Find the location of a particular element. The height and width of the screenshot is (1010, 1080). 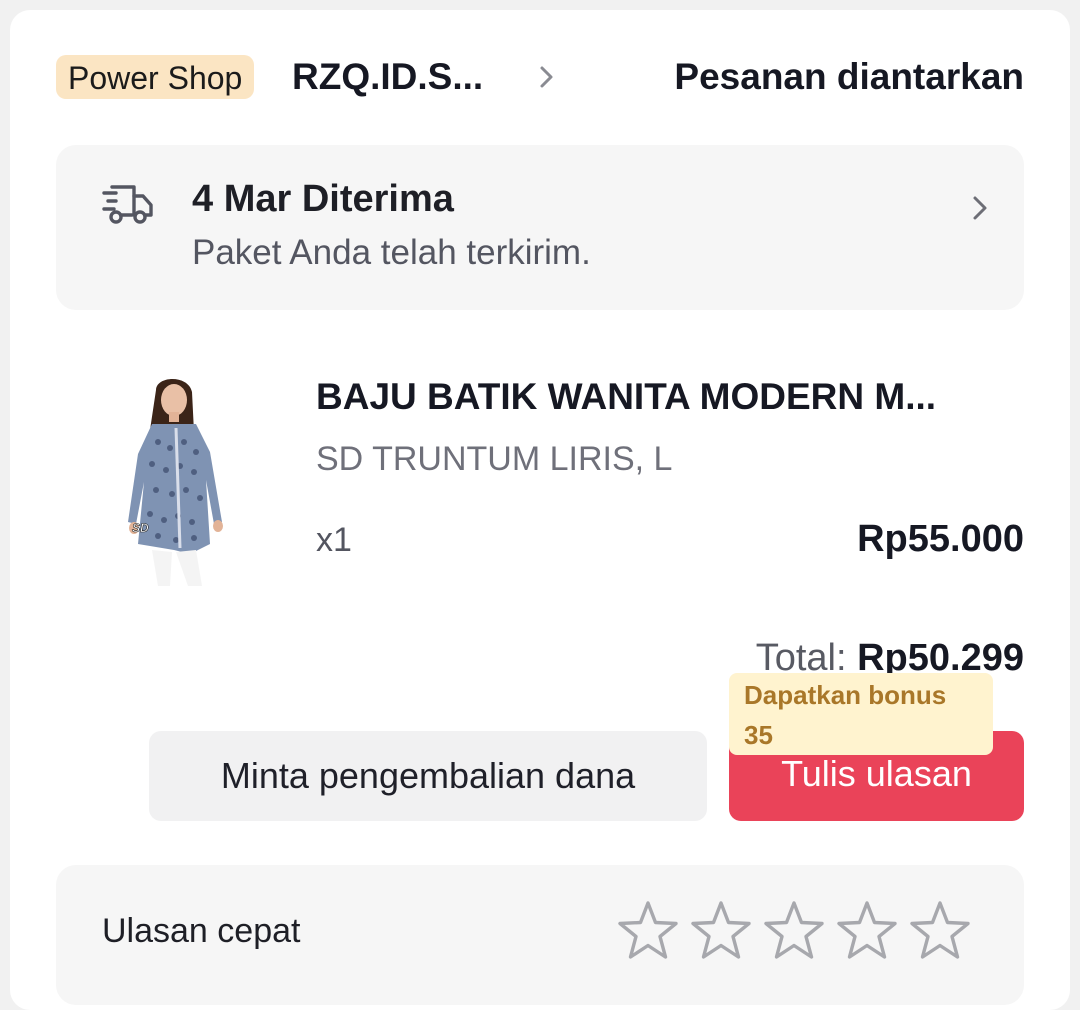

quick-review-panel: Ulasan cepat is located at coordinates (540, 935).